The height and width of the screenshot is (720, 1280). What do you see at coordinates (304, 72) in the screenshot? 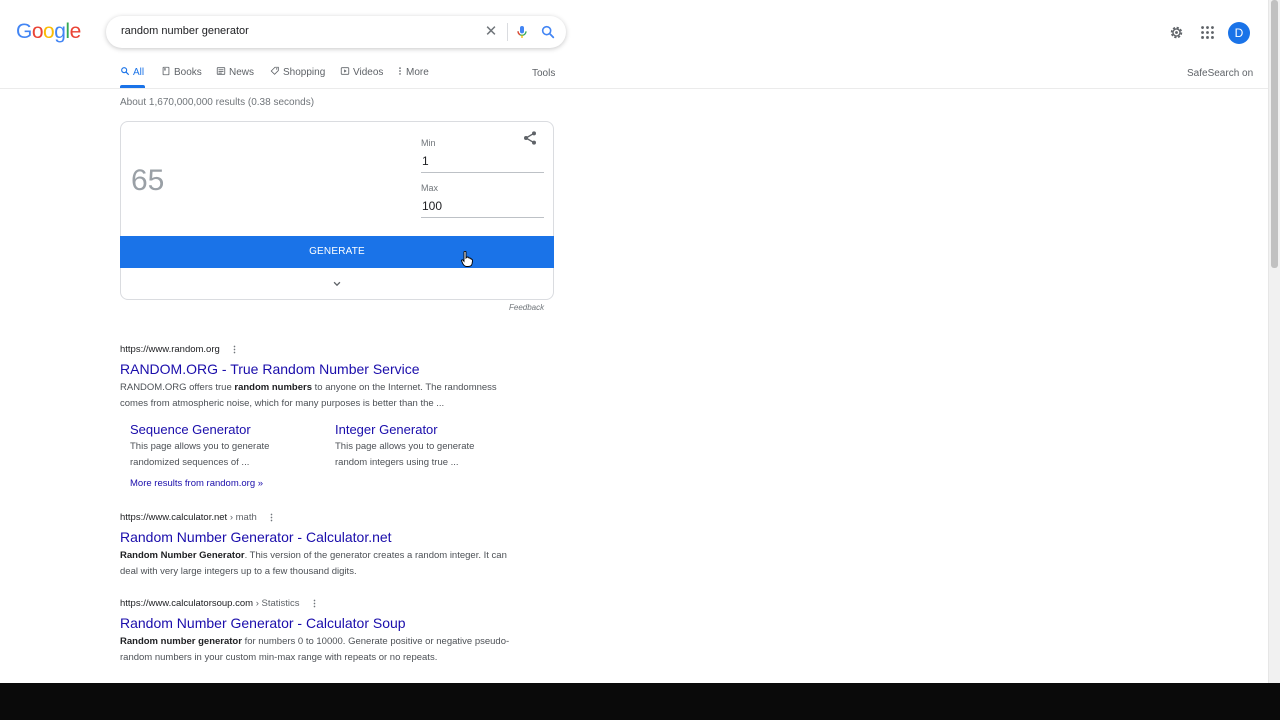
I see `tab-label: Shopping` at bounding box center [304, 72].